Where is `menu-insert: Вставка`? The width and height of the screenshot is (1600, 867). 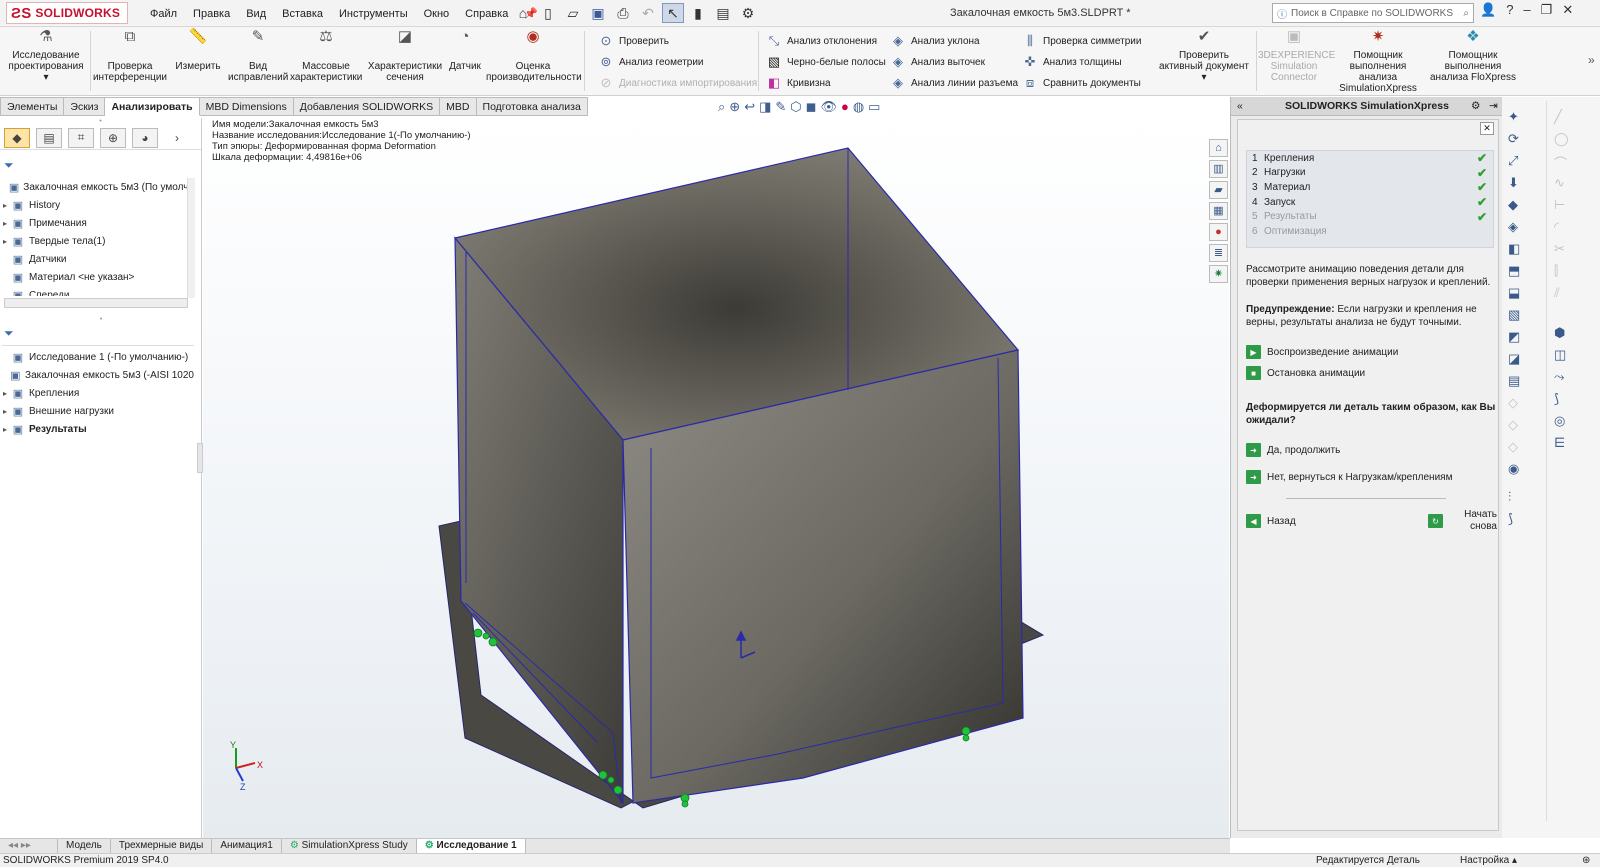 menu-insert: Вставка is located at coordinates (302, 14).